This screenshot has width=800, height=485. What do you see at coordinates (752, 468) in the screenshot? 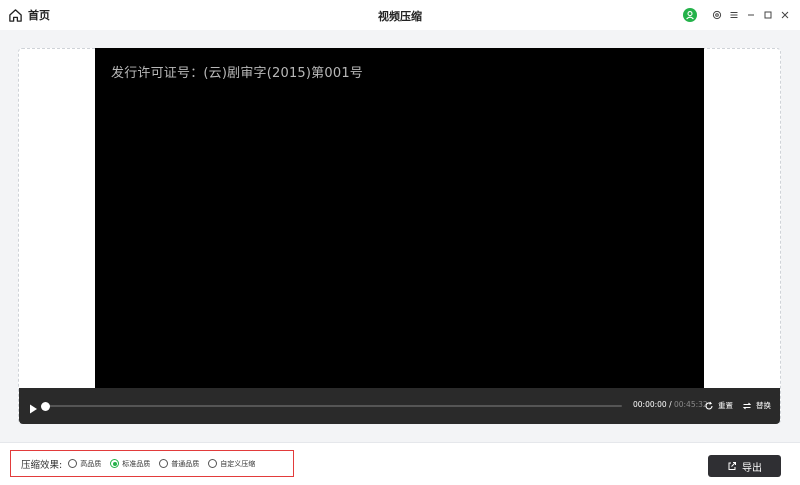
I see `export-label: 导出` at bounding box center [752, 468].